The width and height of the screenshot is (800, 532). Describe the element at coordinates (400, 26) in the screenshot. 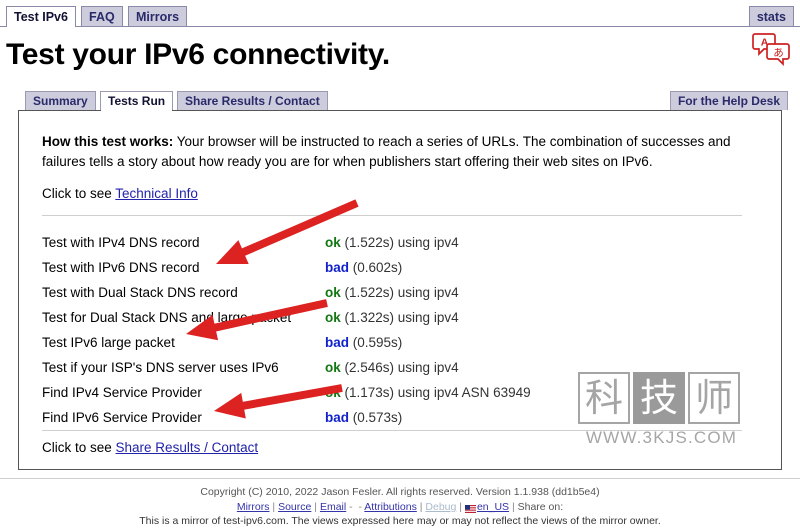

I see `site-tab-bar-rule` at that location.